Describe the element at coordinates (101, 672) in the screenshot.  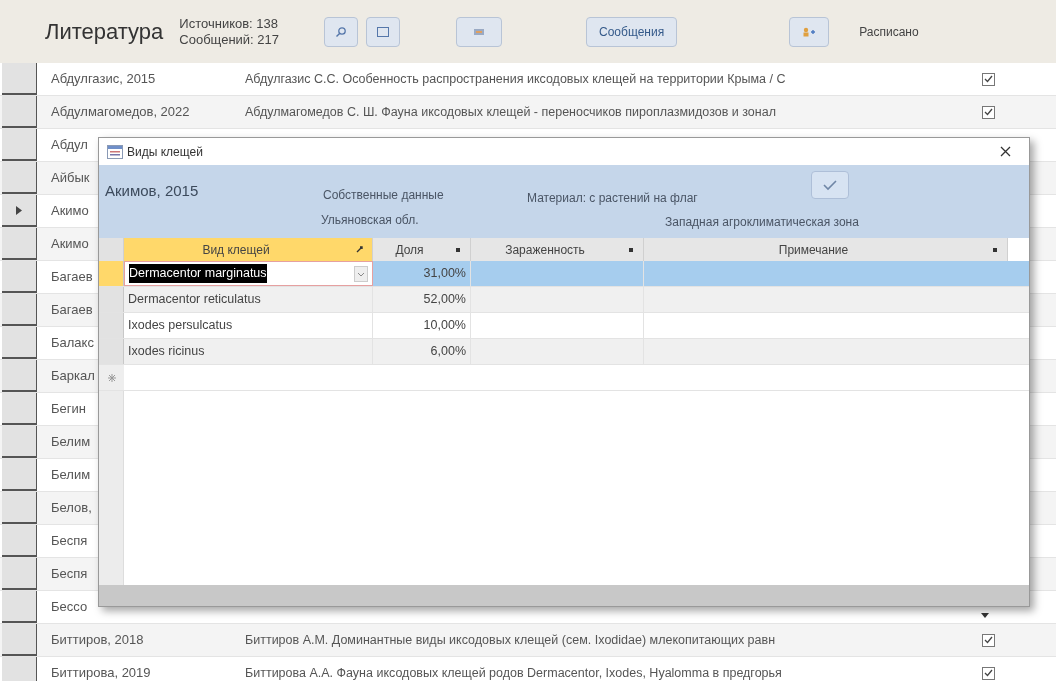
I see `author-cell-text: Биттирова, 2019` at that location.